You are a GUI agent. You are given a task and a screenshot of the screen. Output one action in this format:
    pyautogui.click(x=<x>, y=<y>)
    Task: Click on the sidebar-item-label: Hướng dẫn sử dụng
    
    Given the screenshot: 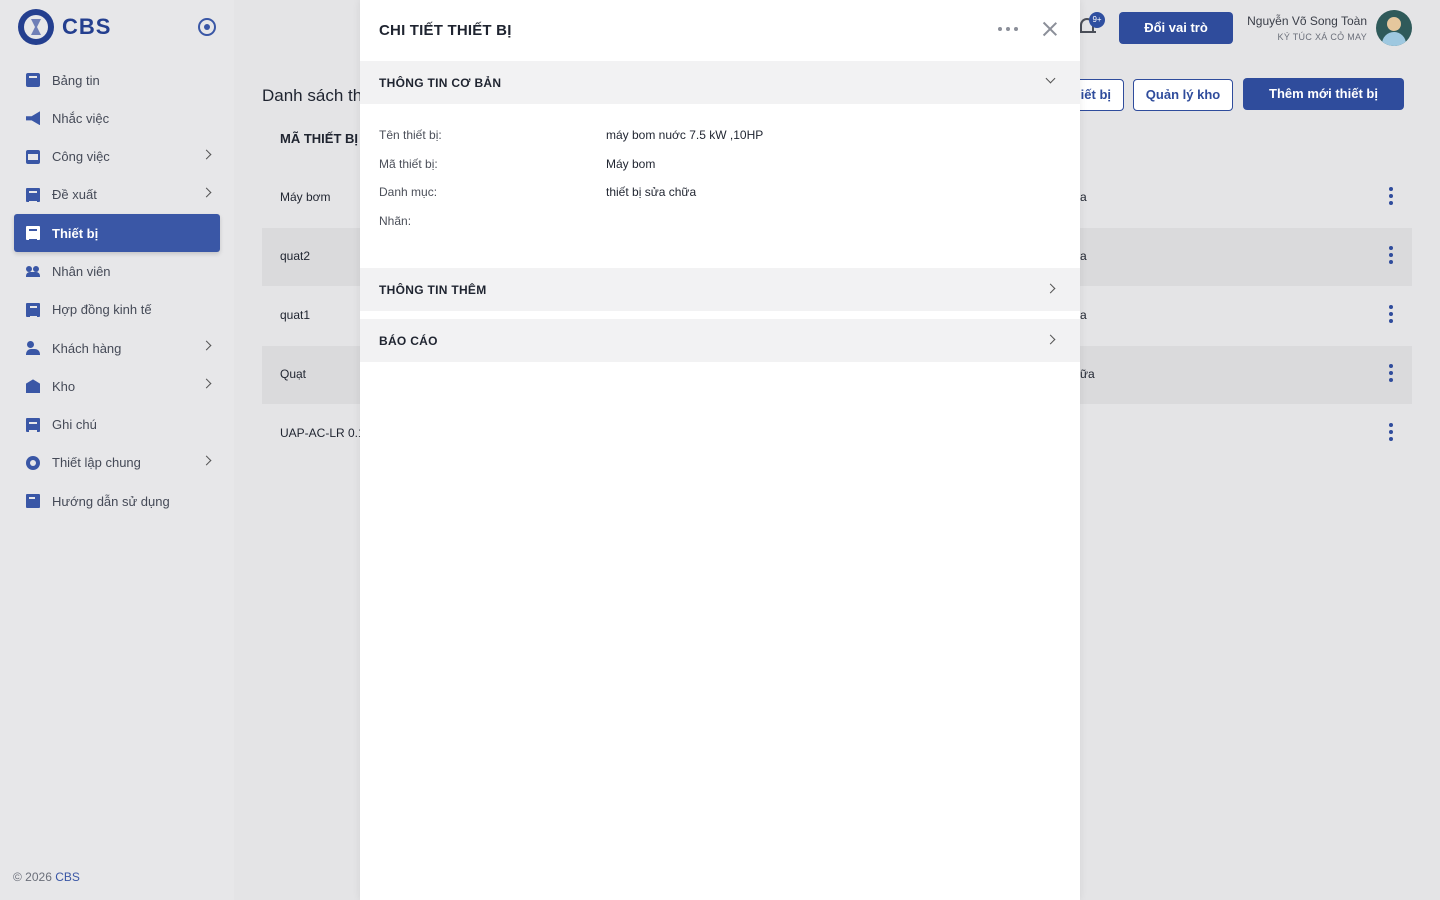 What is the action you would take?
    pyautogui.click(x=111, y=501)
    